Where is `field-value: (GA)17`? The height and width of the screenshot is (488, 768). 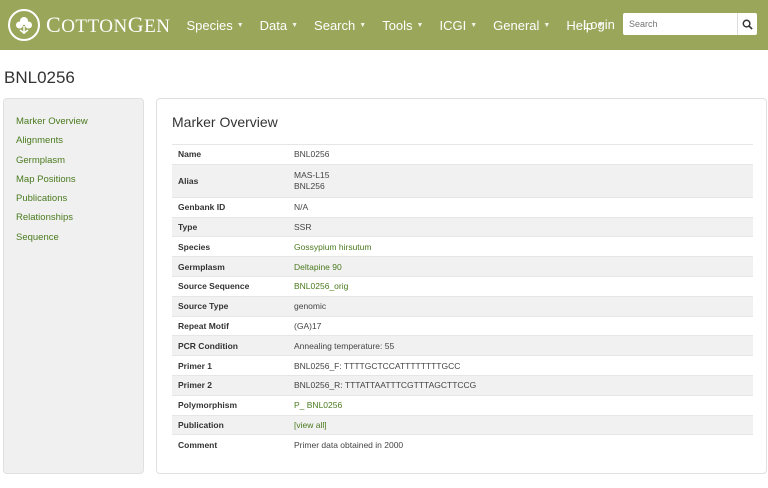
field-value: (GA)17 is located at coordinates (308, 325).